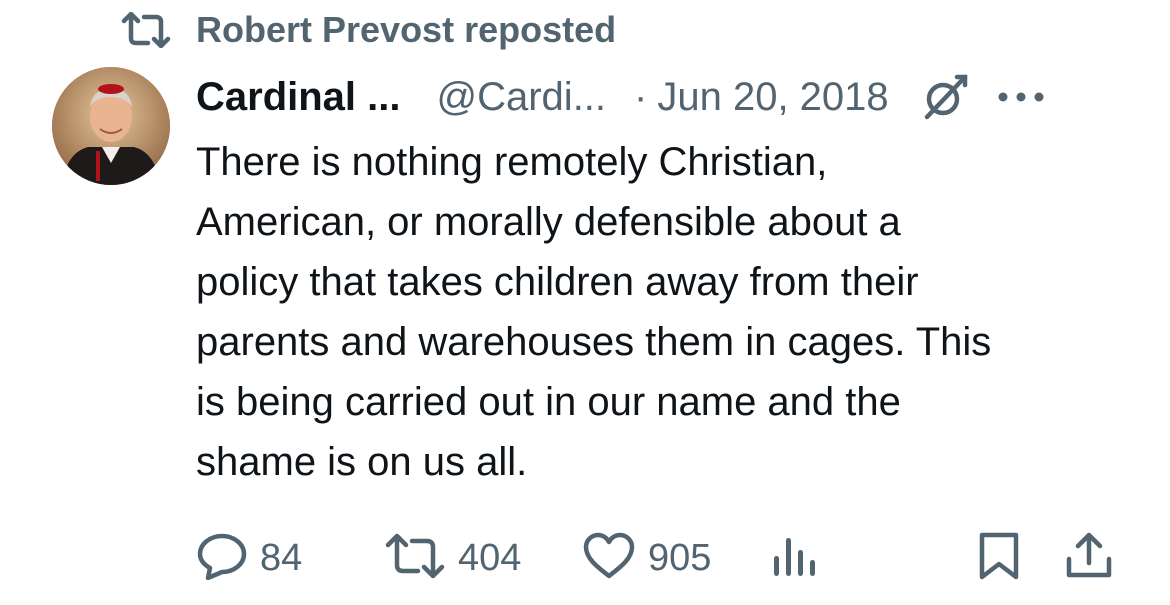 The image size is (1170, 605). What do you see at coordinates (452, 558) in the screenshot?
I see `repost-button: 404` at bounding box center [452, 558].